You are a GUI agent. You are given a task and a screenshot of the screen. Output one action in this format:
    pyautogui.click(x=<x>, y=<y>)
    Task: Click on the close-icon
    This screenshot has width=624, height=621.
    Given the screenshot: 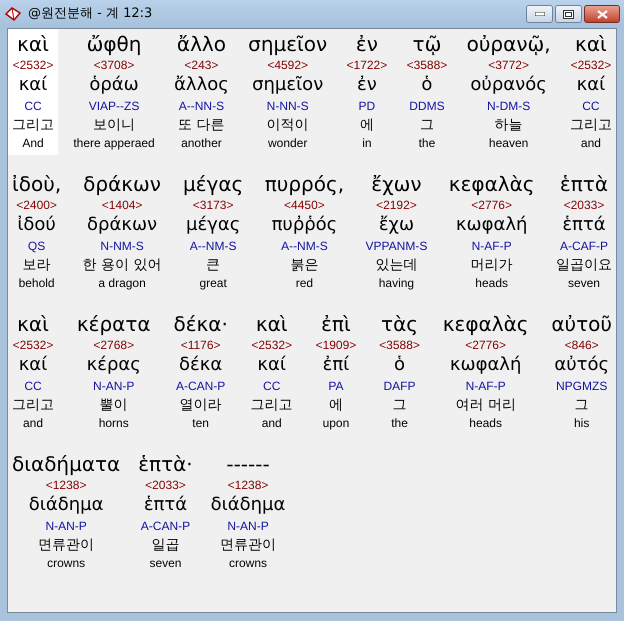 What is the action you would take?
    pyautogui.click(x=602, y=14)
    